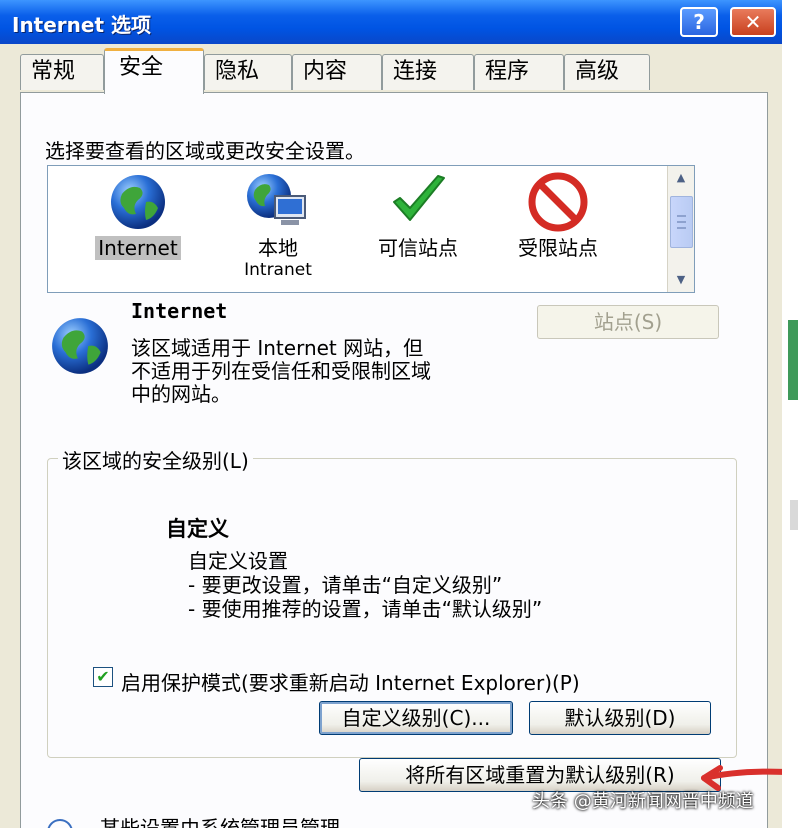 This screenshot has width=798, height=828. What do you see at coordinates (278, 270) in the screenshot?
I see `zone-sublabel-intranet: Intranet` at bounding box center [278, 270].